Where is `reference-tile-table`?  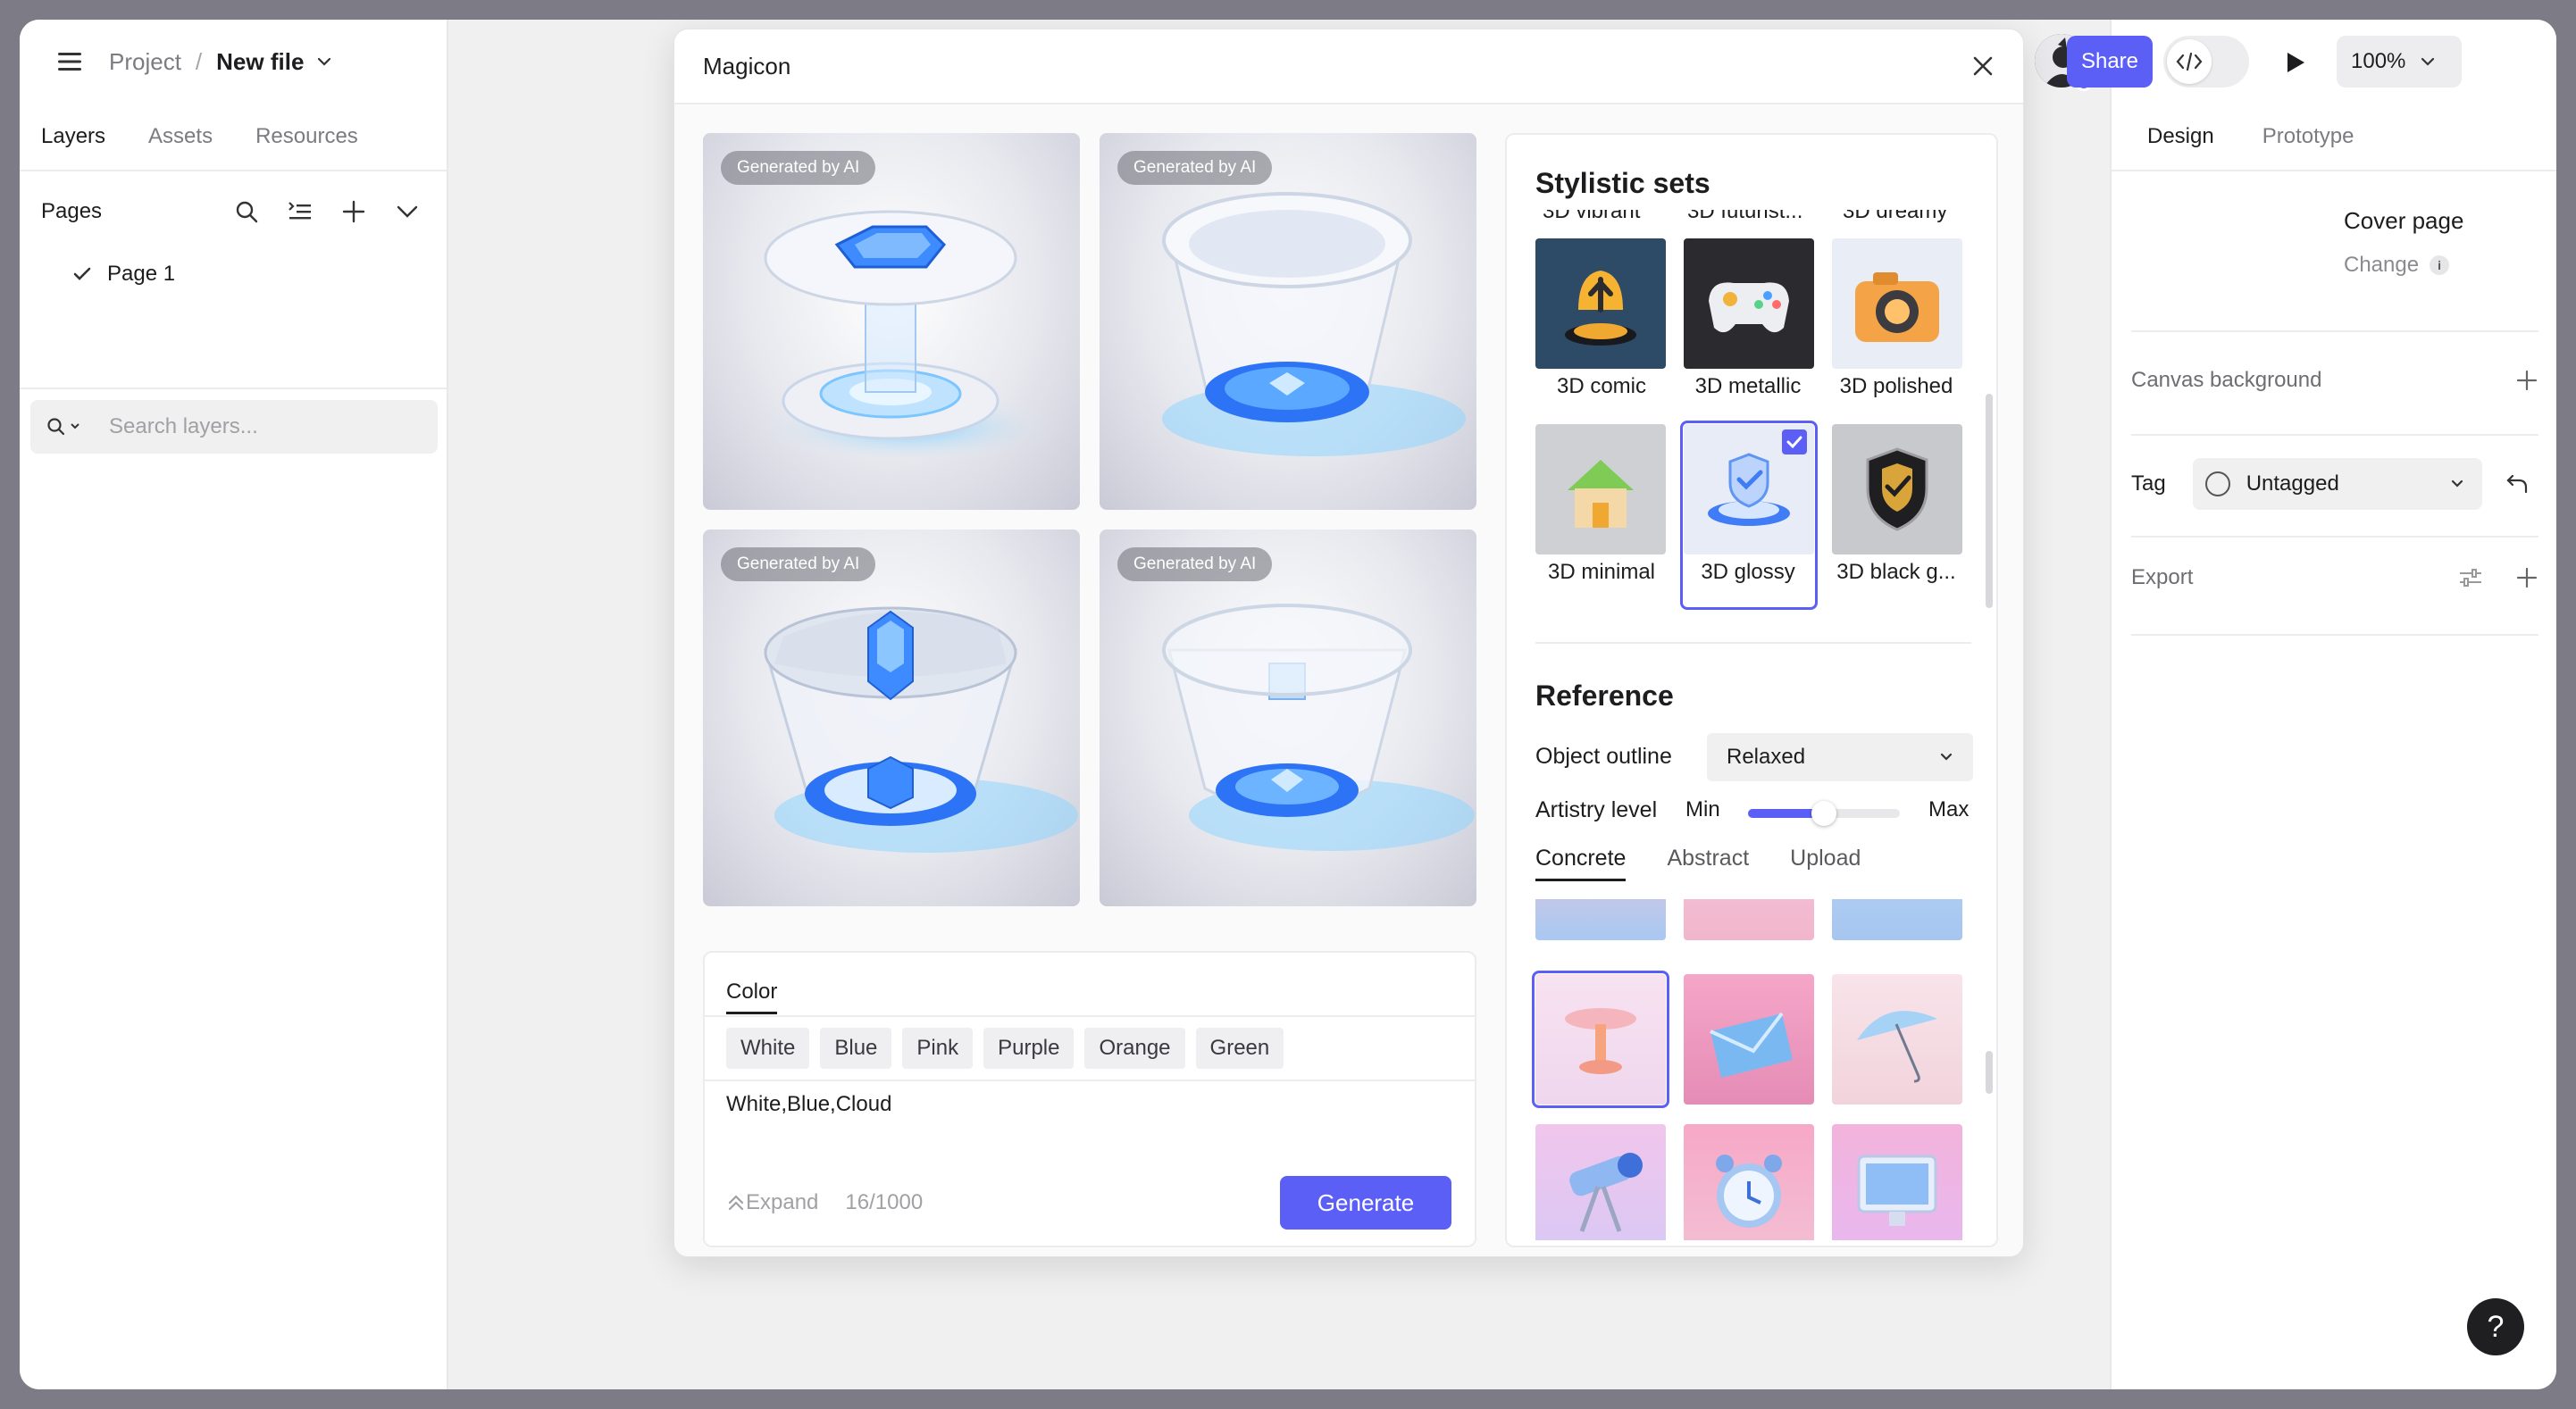
reference-tile-table is located at coordinates (1601, 1039).